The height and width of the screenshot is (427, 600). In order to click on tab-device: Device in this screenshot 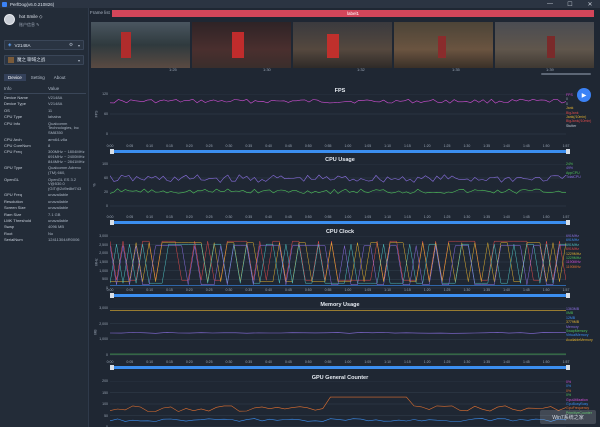, I will do `click(15, 77)`.